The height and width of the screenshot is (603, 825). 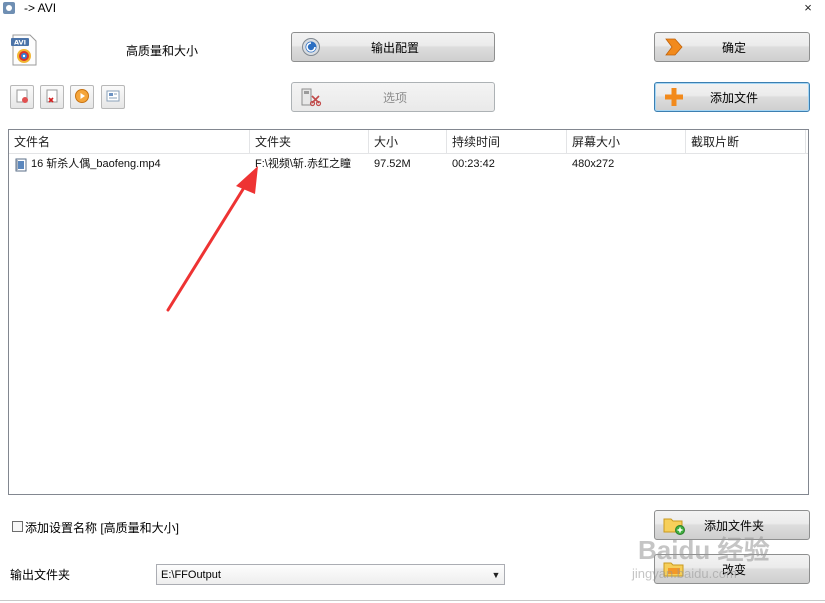 I want to click on cell-duration: 00:23:42, so click(x=473, y=164).